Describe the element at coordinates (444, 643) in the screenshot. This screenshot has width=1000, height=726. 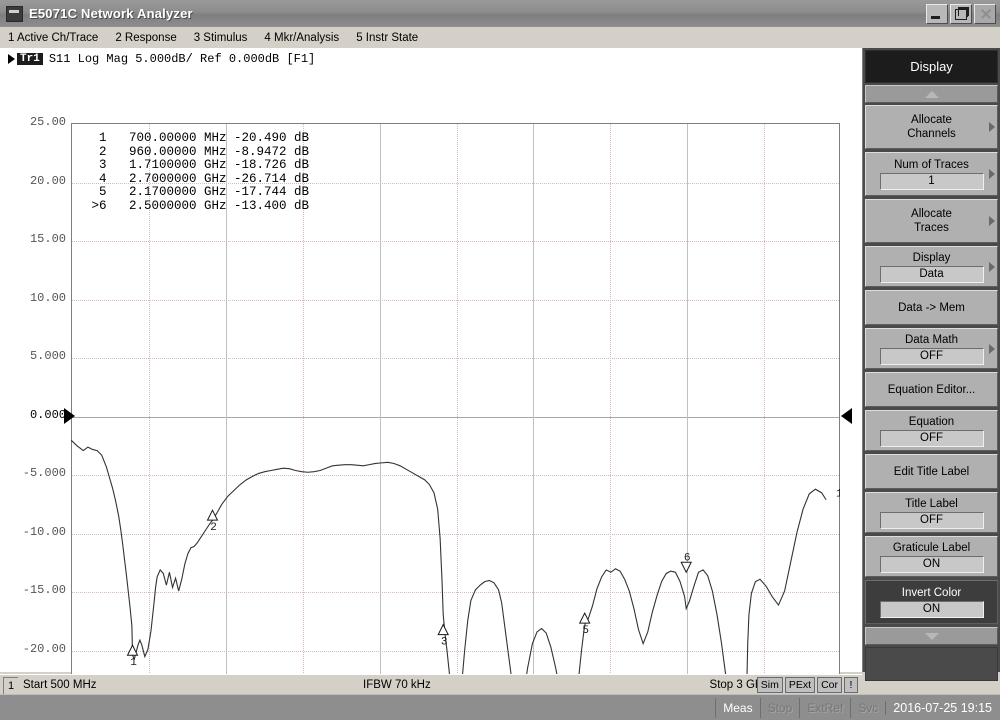
I see `marker-label: 3` at that location.